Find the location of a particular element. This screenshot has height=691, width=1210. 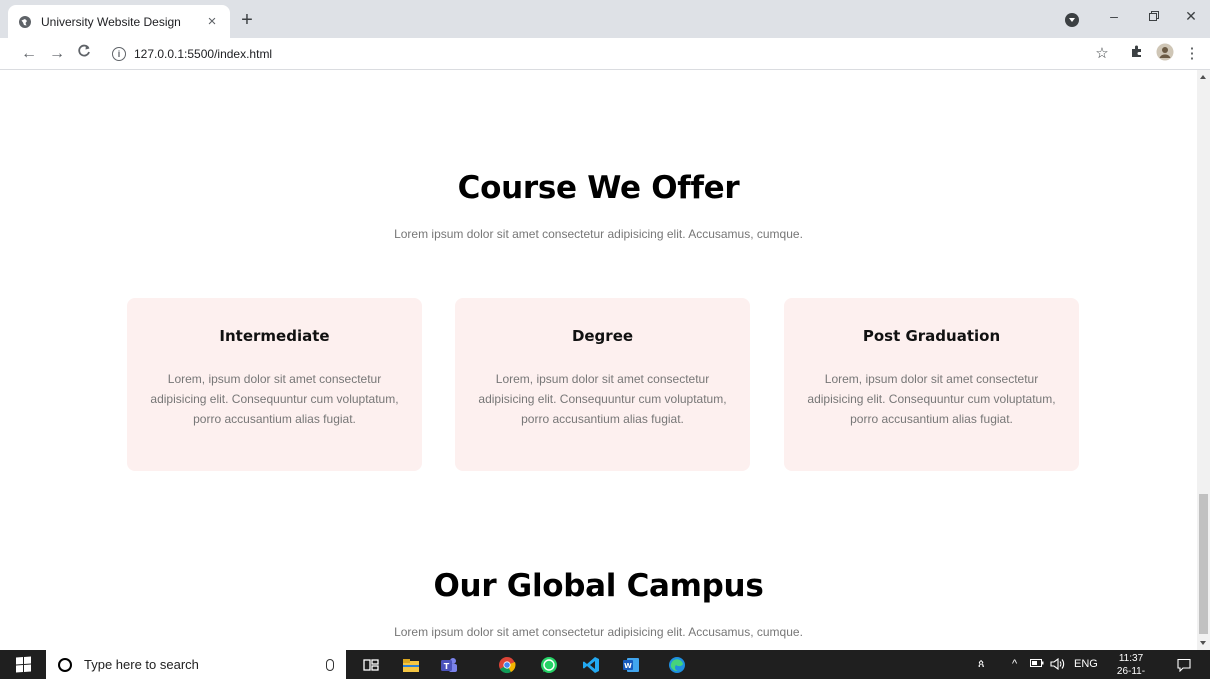

new-tab-button: + is located at coordinates (247, 20).